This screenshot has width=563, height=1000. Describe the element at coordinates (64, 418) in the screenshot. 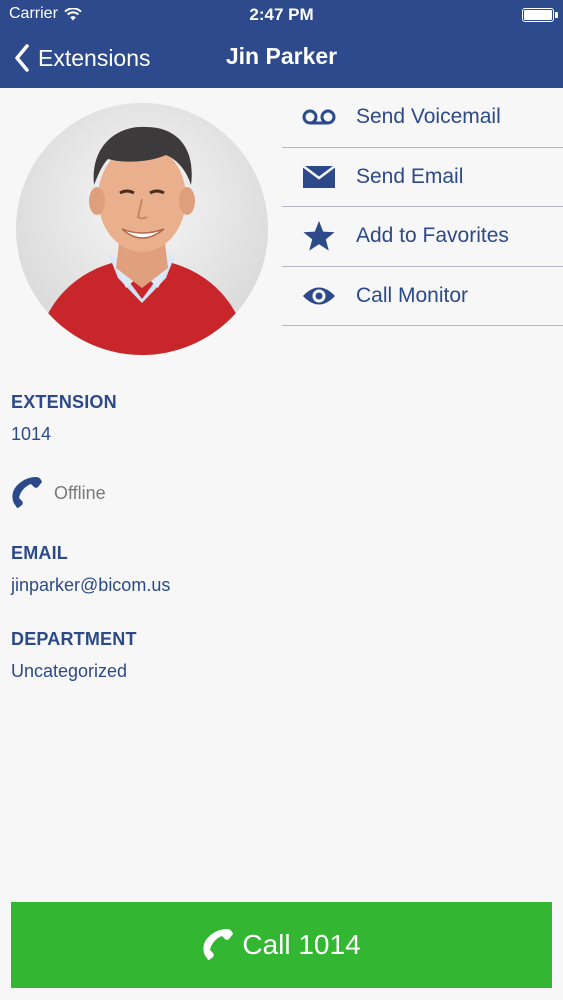

I see `extension-section: EXTENSION 1014` at that location.